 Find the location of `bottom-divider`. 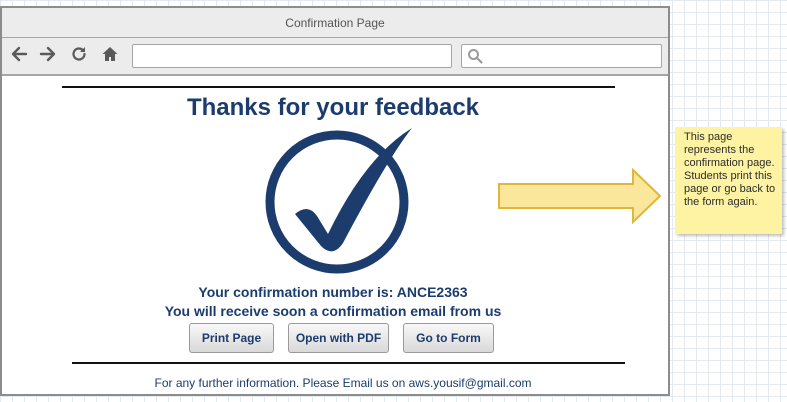

bottom-divider is located at coordinates (348, 363).